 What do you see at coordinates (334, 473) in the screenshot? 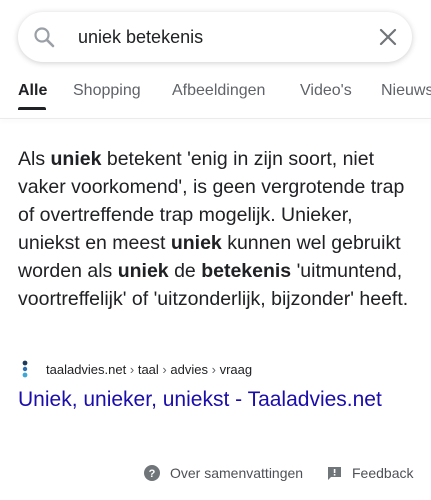
I see `feedback-icon` at bounding box center [334, 473].